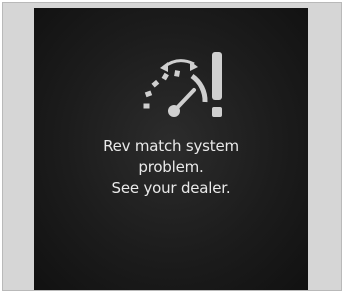 The width and height of the screenshot is (360, 293). I want to click on rev-match-gauge-icon, so click(175, 88).